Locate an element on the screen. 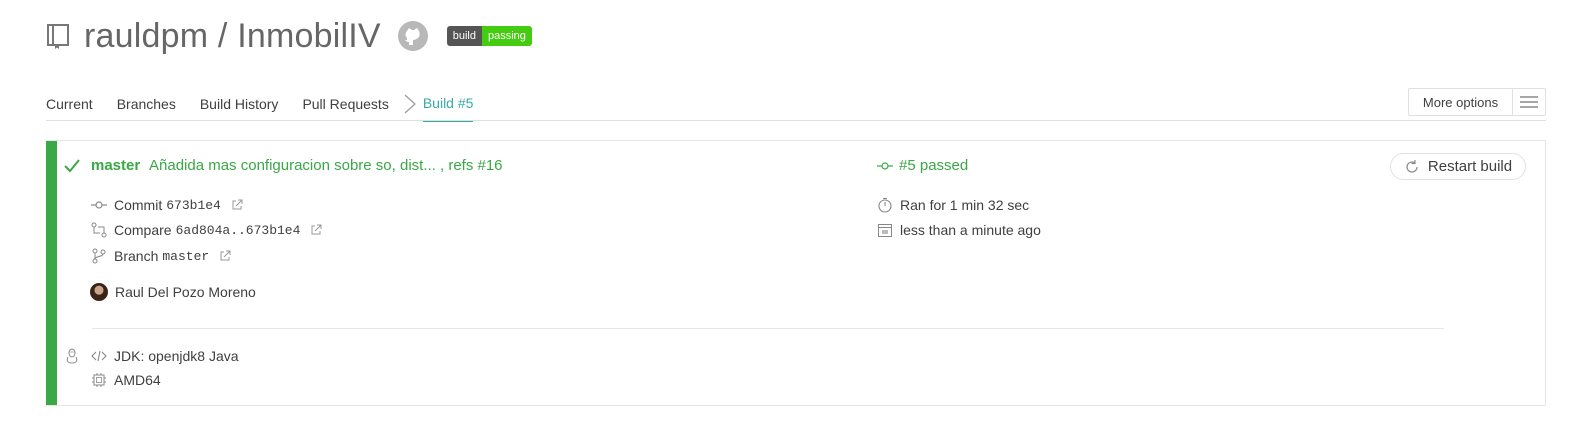 This screenshot has height=443, width=1574. tabs-divider is located at coordinates (796, 120).